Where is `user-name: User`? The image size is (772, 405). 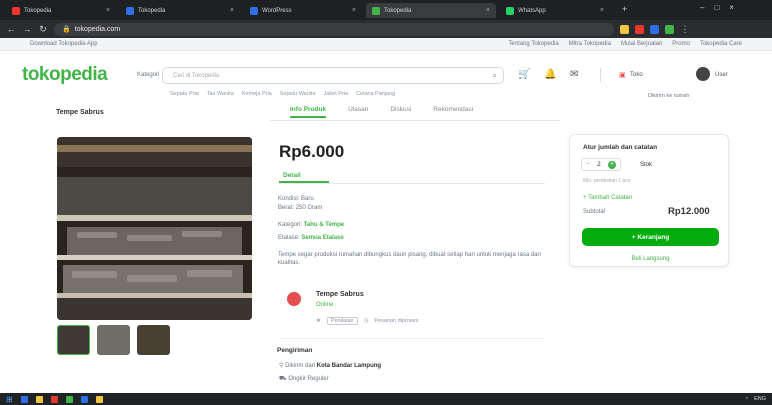 user-name: User is located at coordinates (721, 75).